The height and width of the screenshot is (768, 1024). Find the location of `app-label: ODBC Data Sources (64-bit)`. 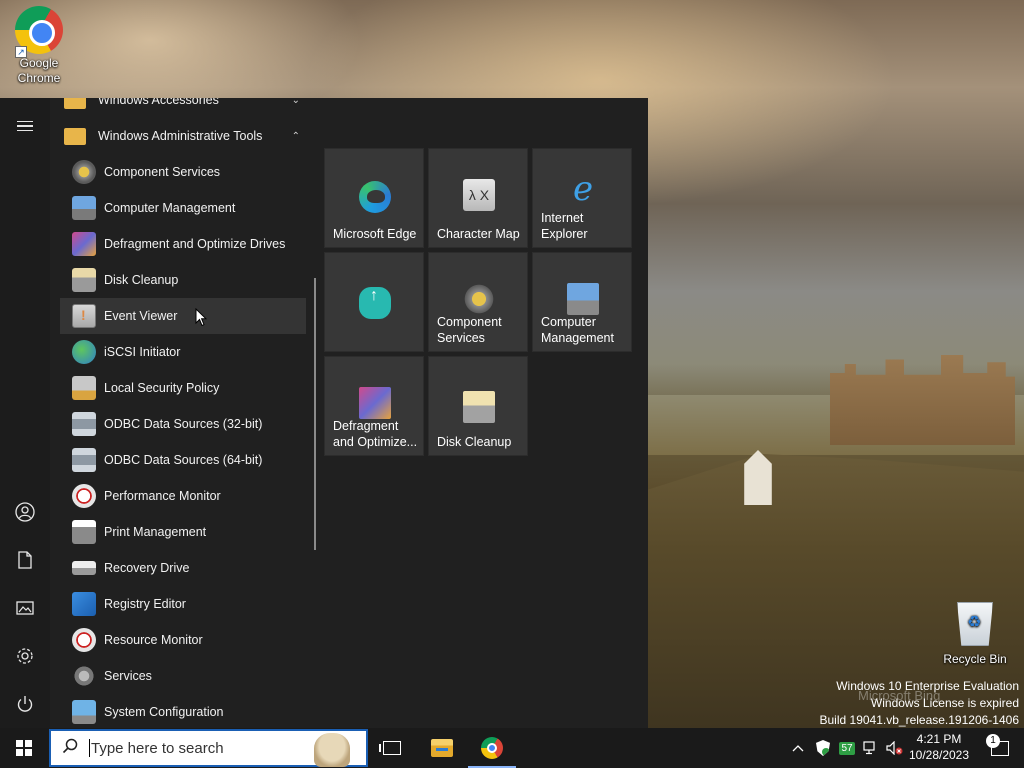

app-label: ODBC Data Sources (64-bit) is located at coordinates (183, 460).